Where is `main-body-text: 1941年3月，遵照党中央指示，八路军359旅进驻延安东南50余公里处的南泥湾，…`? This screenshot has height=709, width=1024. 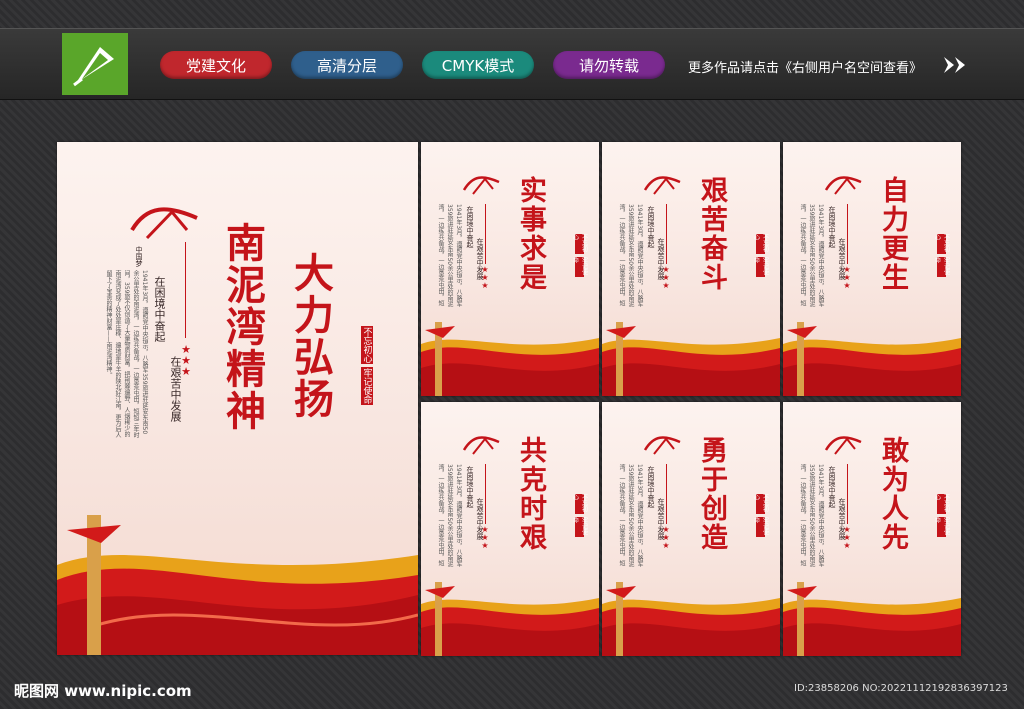 main-body-text: 1941年3月，遵照党中央指示，八路军359旅进驻延安东南50余公里处的南泥湾，… is located at coordinates (126, 354).